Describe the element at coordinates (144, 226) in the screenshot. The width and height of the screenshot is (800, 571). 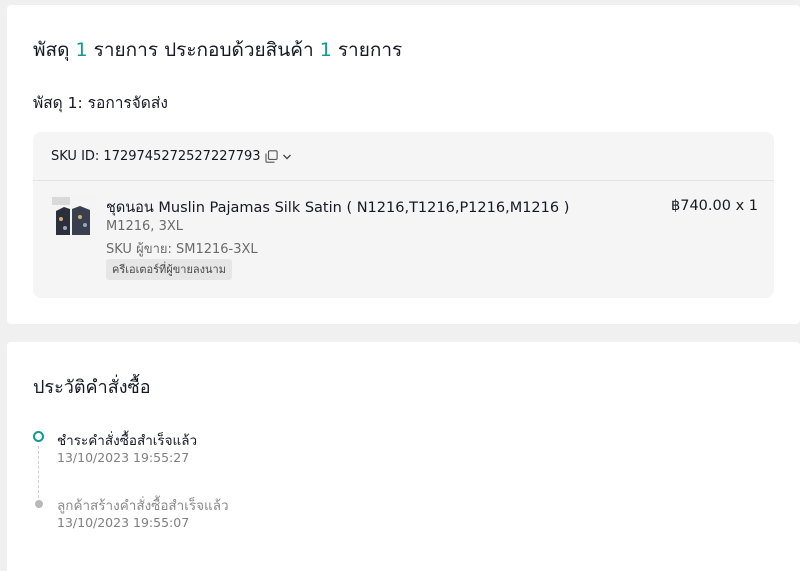
I see `product-variant: M1216, 3XL` at that location.